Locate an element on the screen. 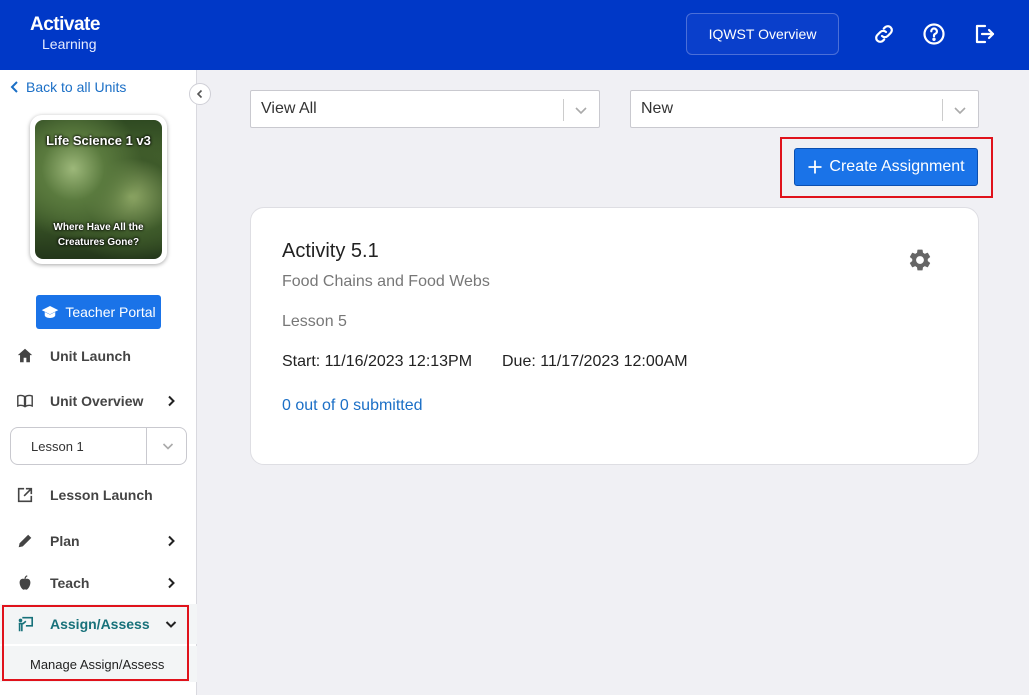 The width and height of the screenshot is (1029, 695). back-link-label: Back to all Units is located at coordinates (76, 87).